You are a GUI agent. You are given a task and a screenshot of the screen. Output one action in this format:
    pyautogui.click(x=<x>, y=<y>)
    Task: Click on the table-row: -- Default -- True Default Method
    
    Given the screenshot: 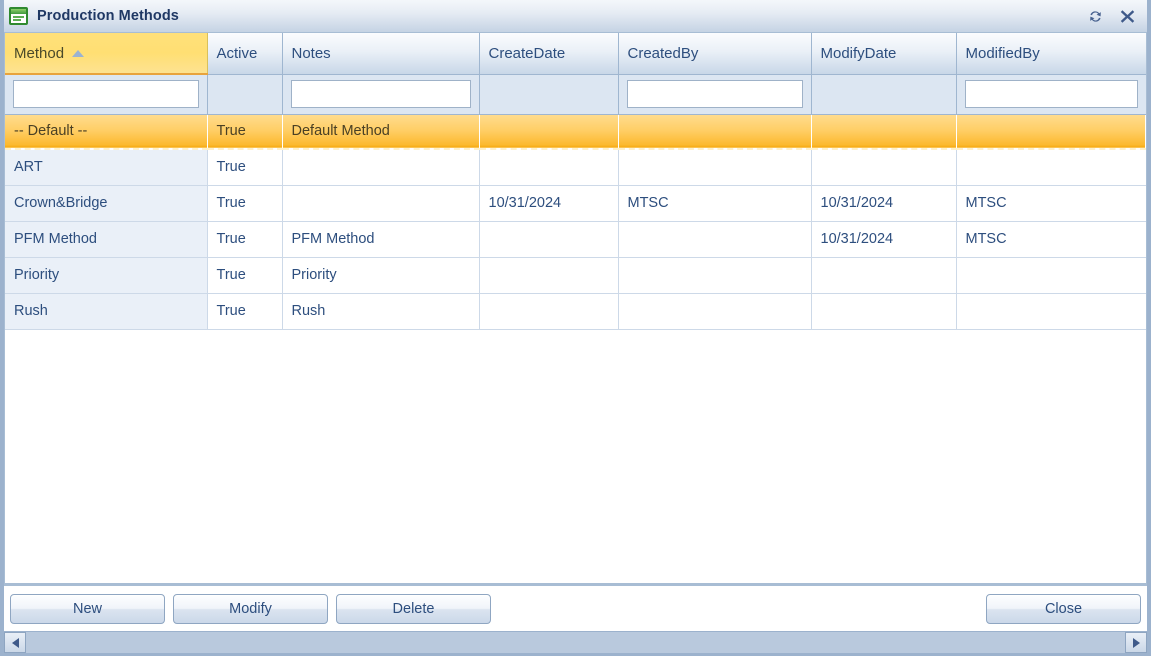 What is the action you would take?
    pyautogui.click(x=575, y=132)
    